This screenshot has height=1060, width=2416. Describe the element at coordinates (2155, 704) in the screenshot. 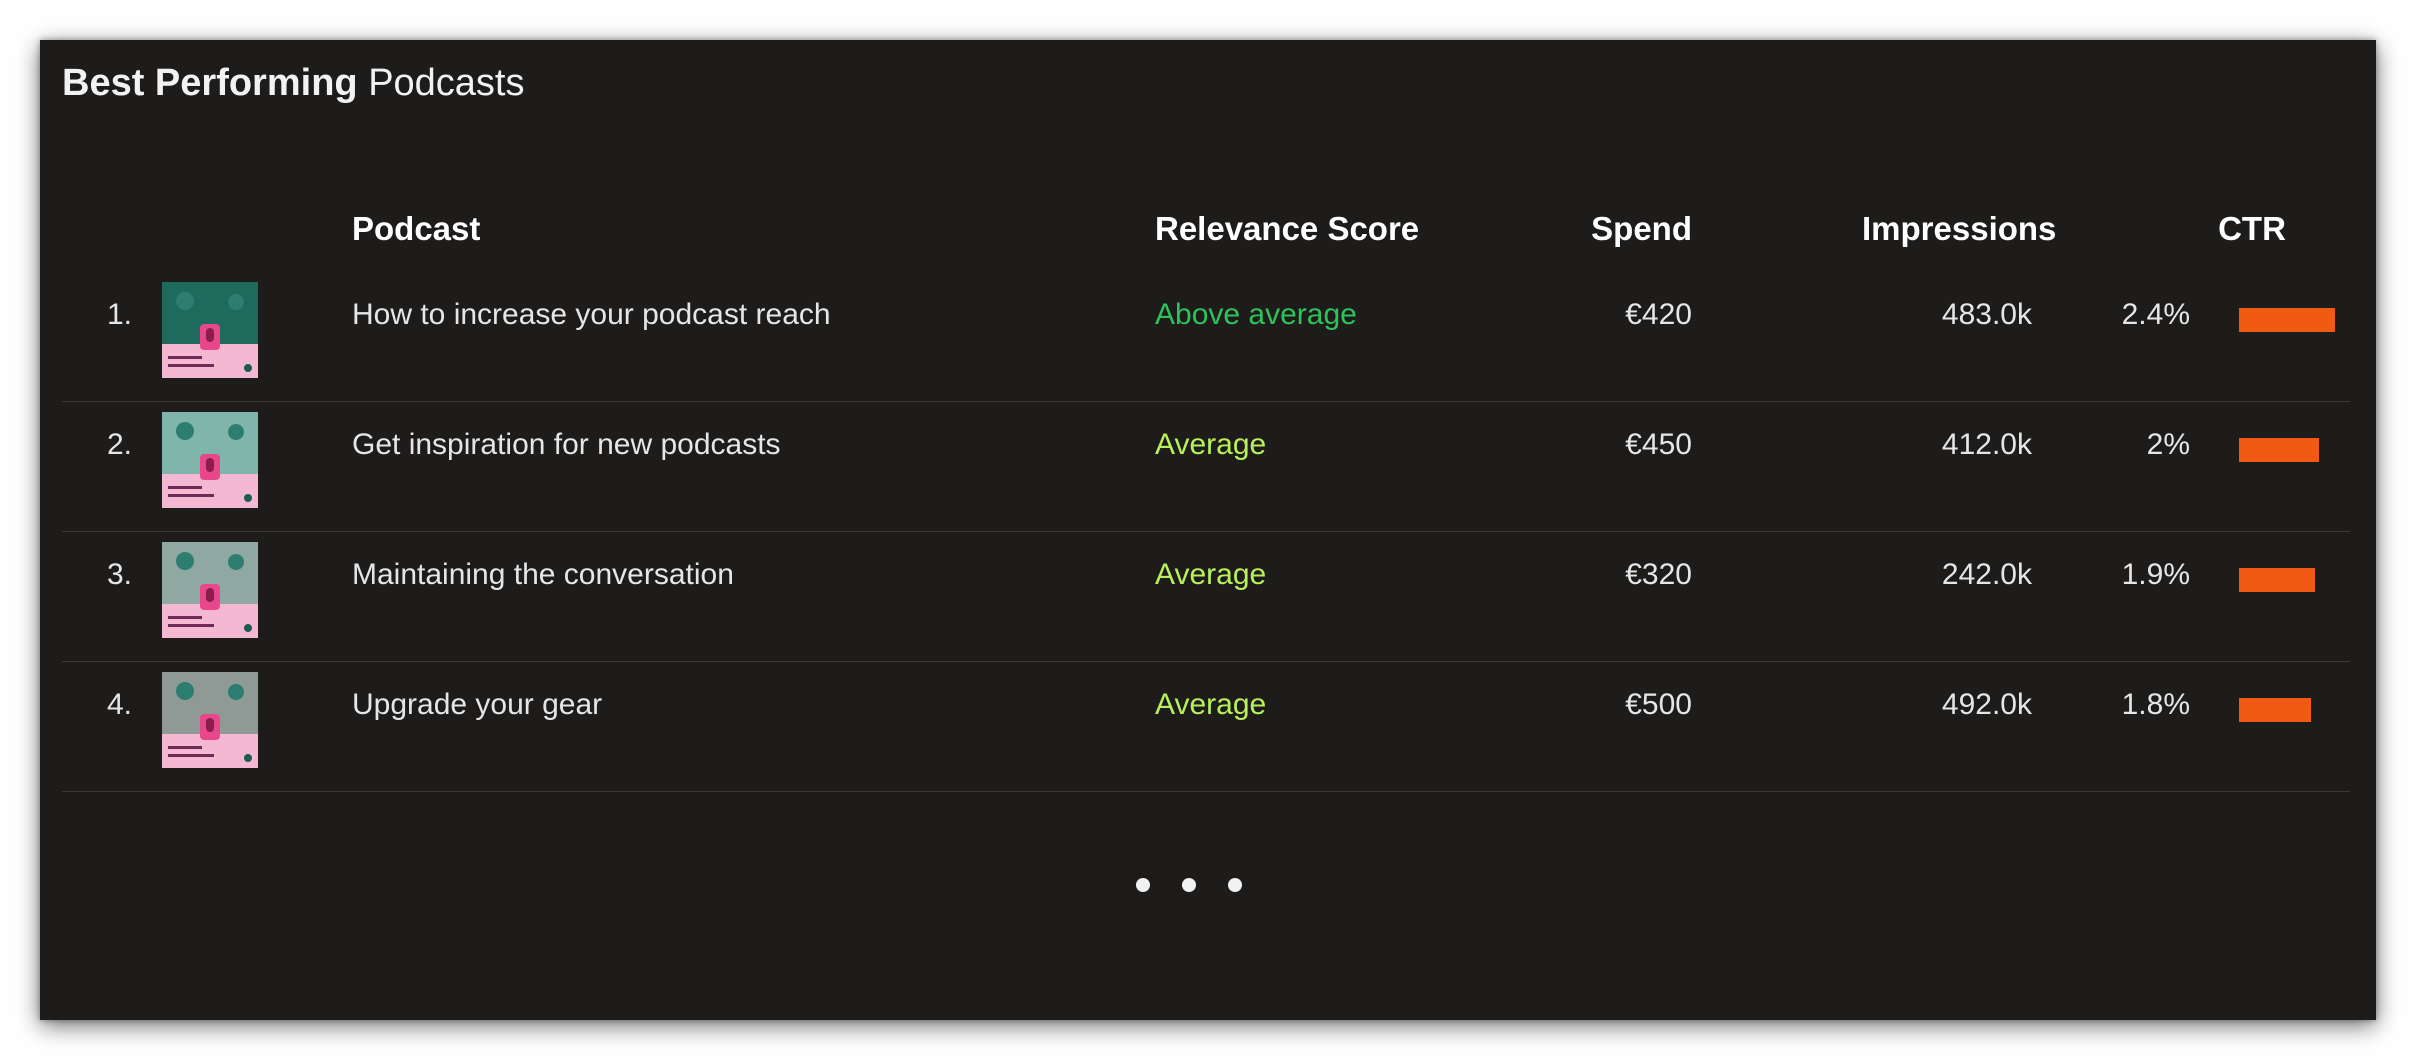

I see `ctr-value: 1.8%` at that location.